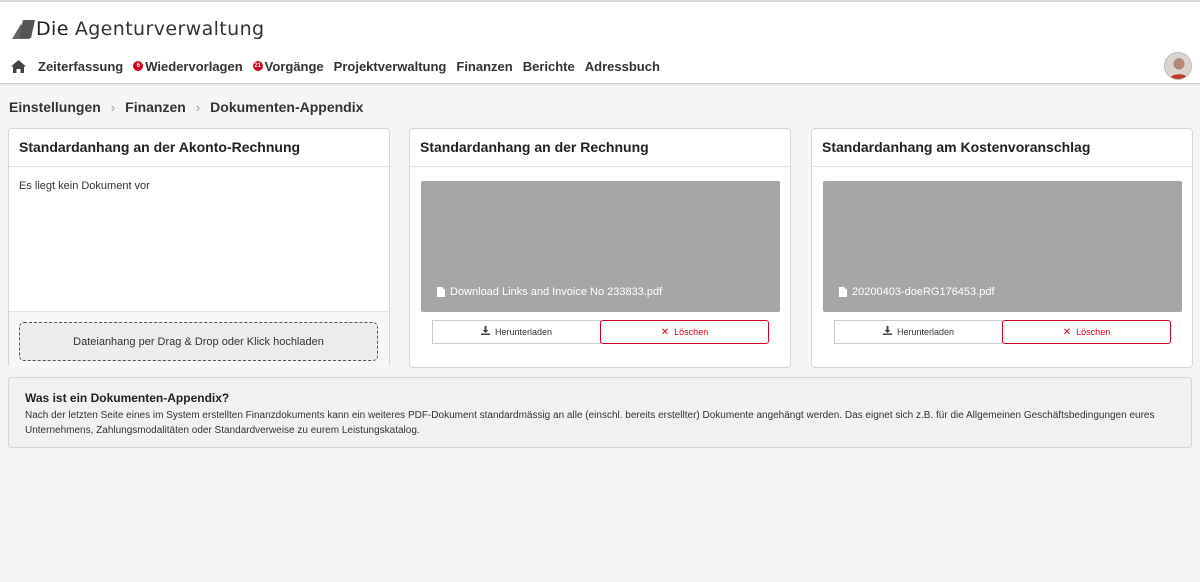 Image resolution: width=1200 pixels, height=582 pixels. I want to click on nav-item-finanzen: Finanzen, so click(484, 66).